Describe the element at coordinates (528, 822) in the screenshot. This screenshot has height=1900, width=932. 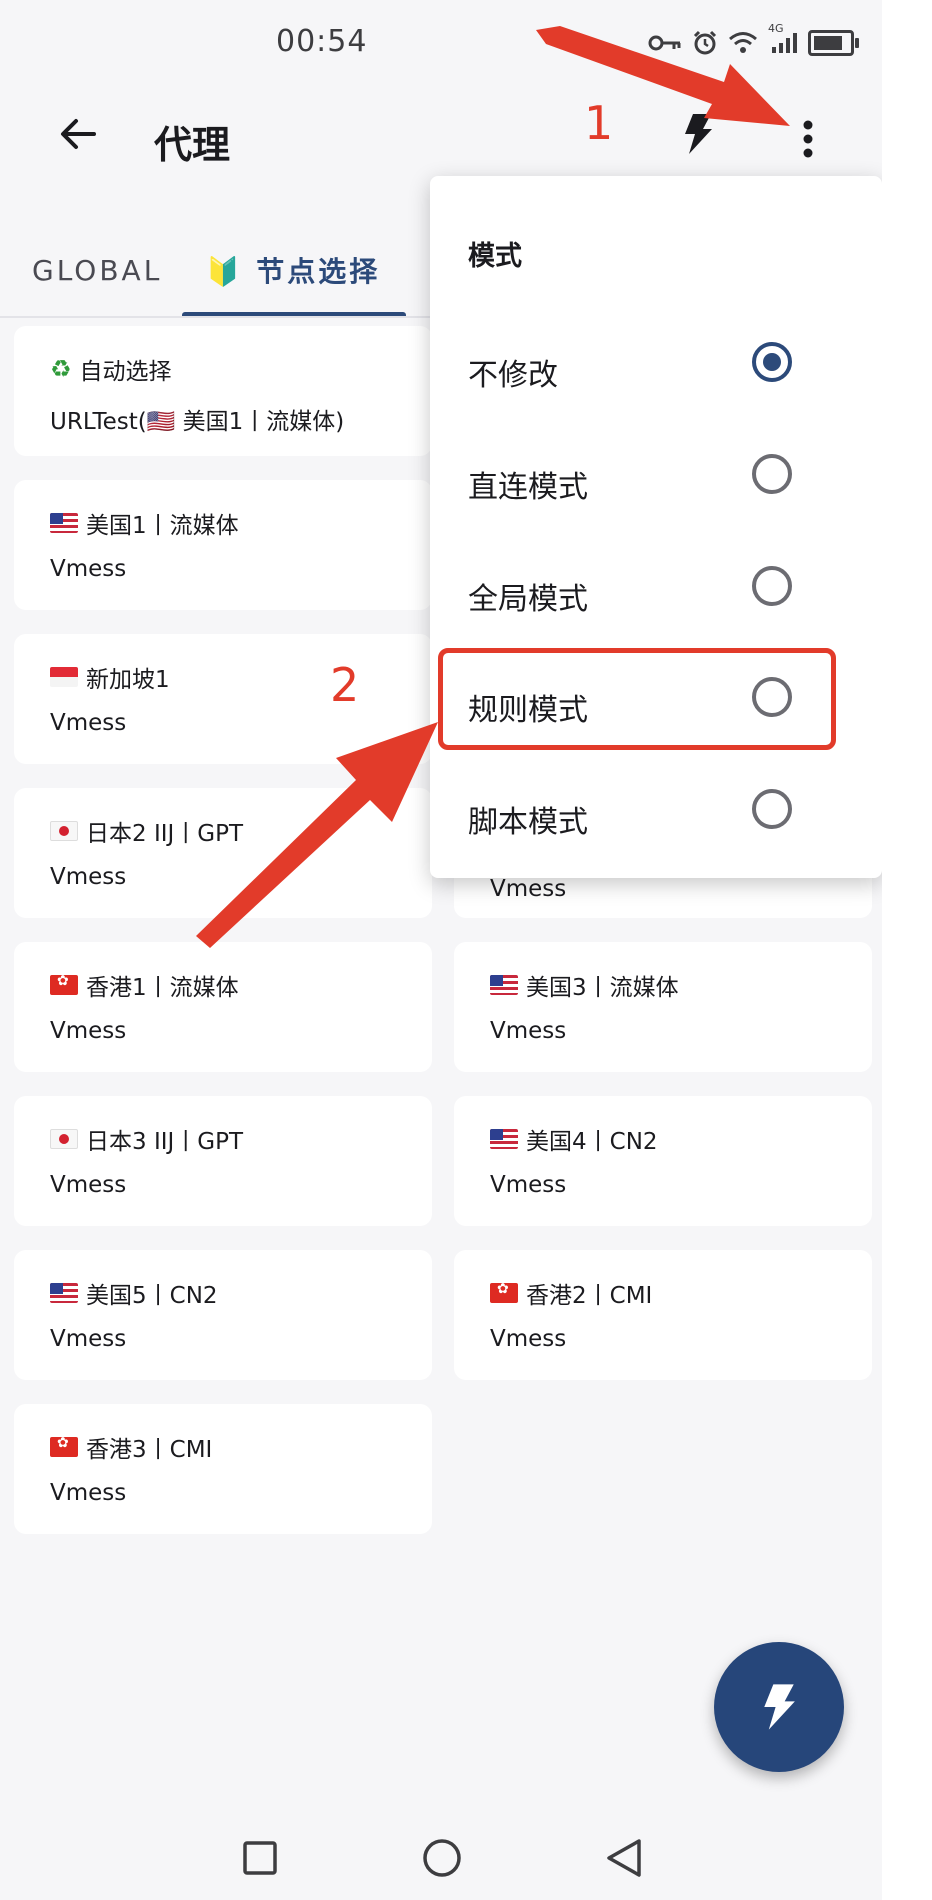
I see `mode-option-label: 脚本模式` at that location.